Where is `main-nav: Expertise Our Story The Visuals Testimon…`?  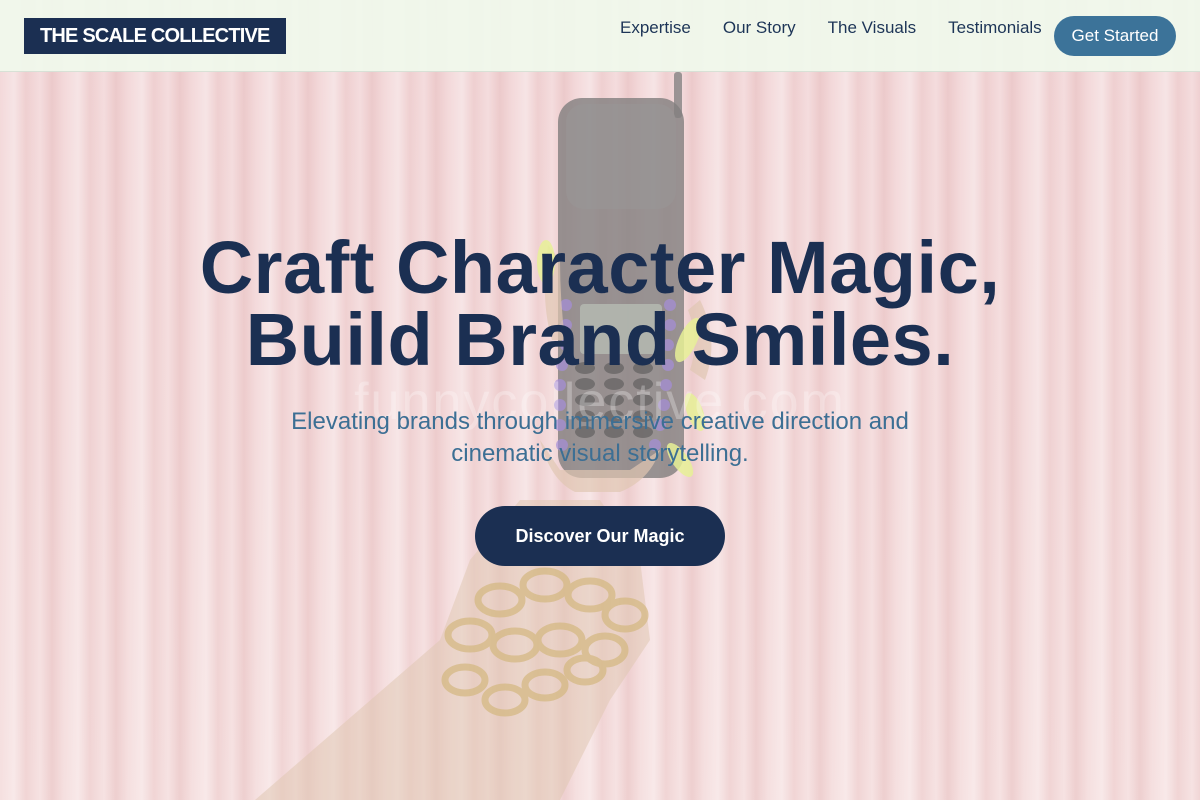 main-nav: Expertise Our Story The Visuals Testimon… is located at coordinates (831, 28).